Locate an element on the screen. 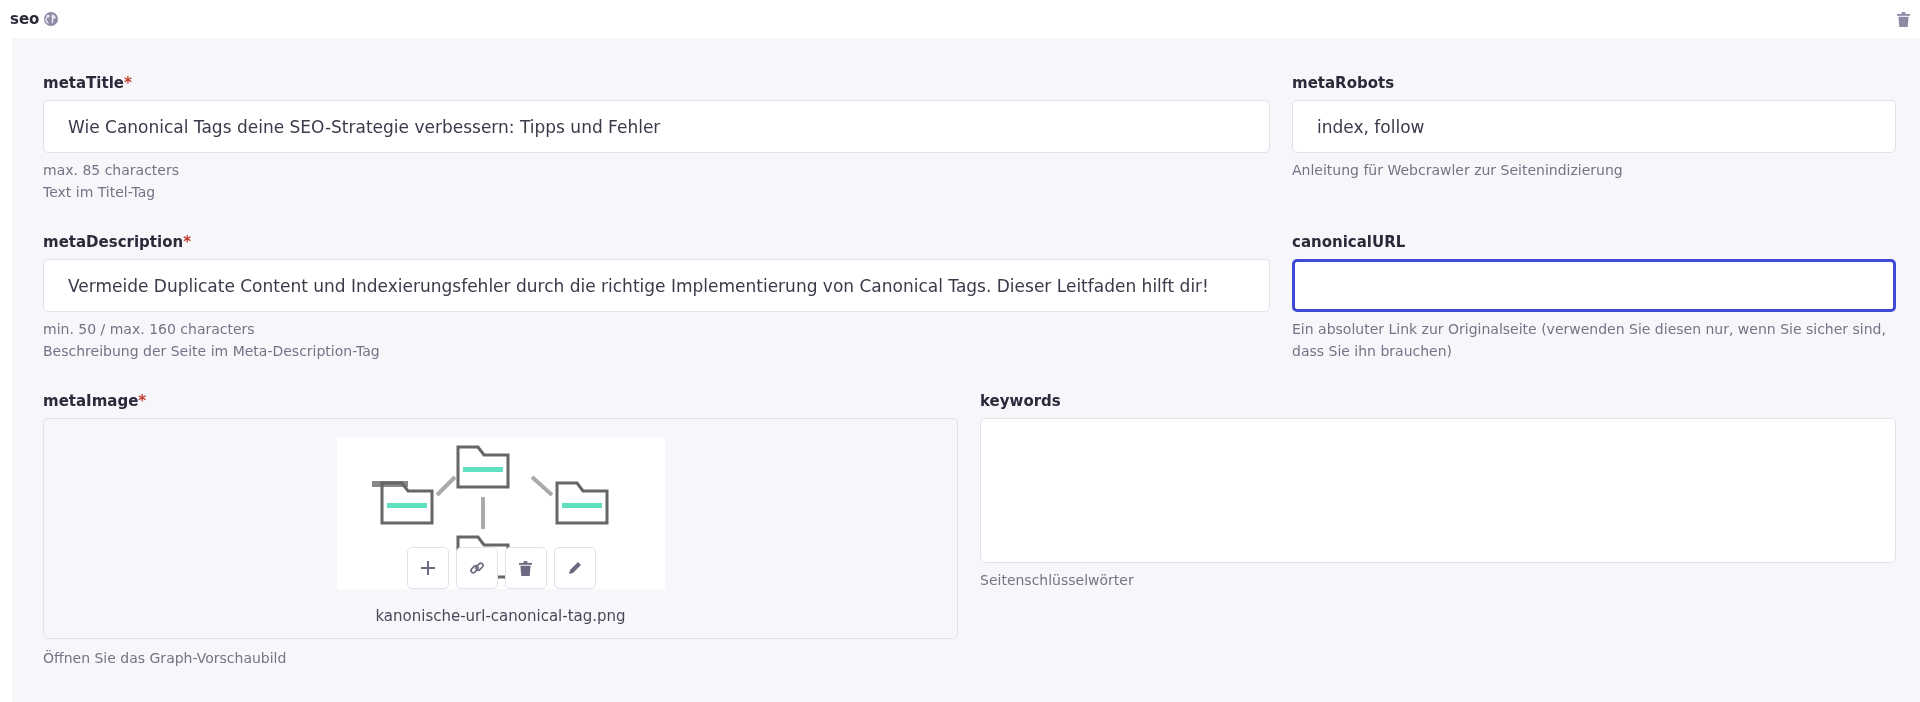 The height and width of the screenshot is (702, 1920). add-button is located at coordinates (427, 568).